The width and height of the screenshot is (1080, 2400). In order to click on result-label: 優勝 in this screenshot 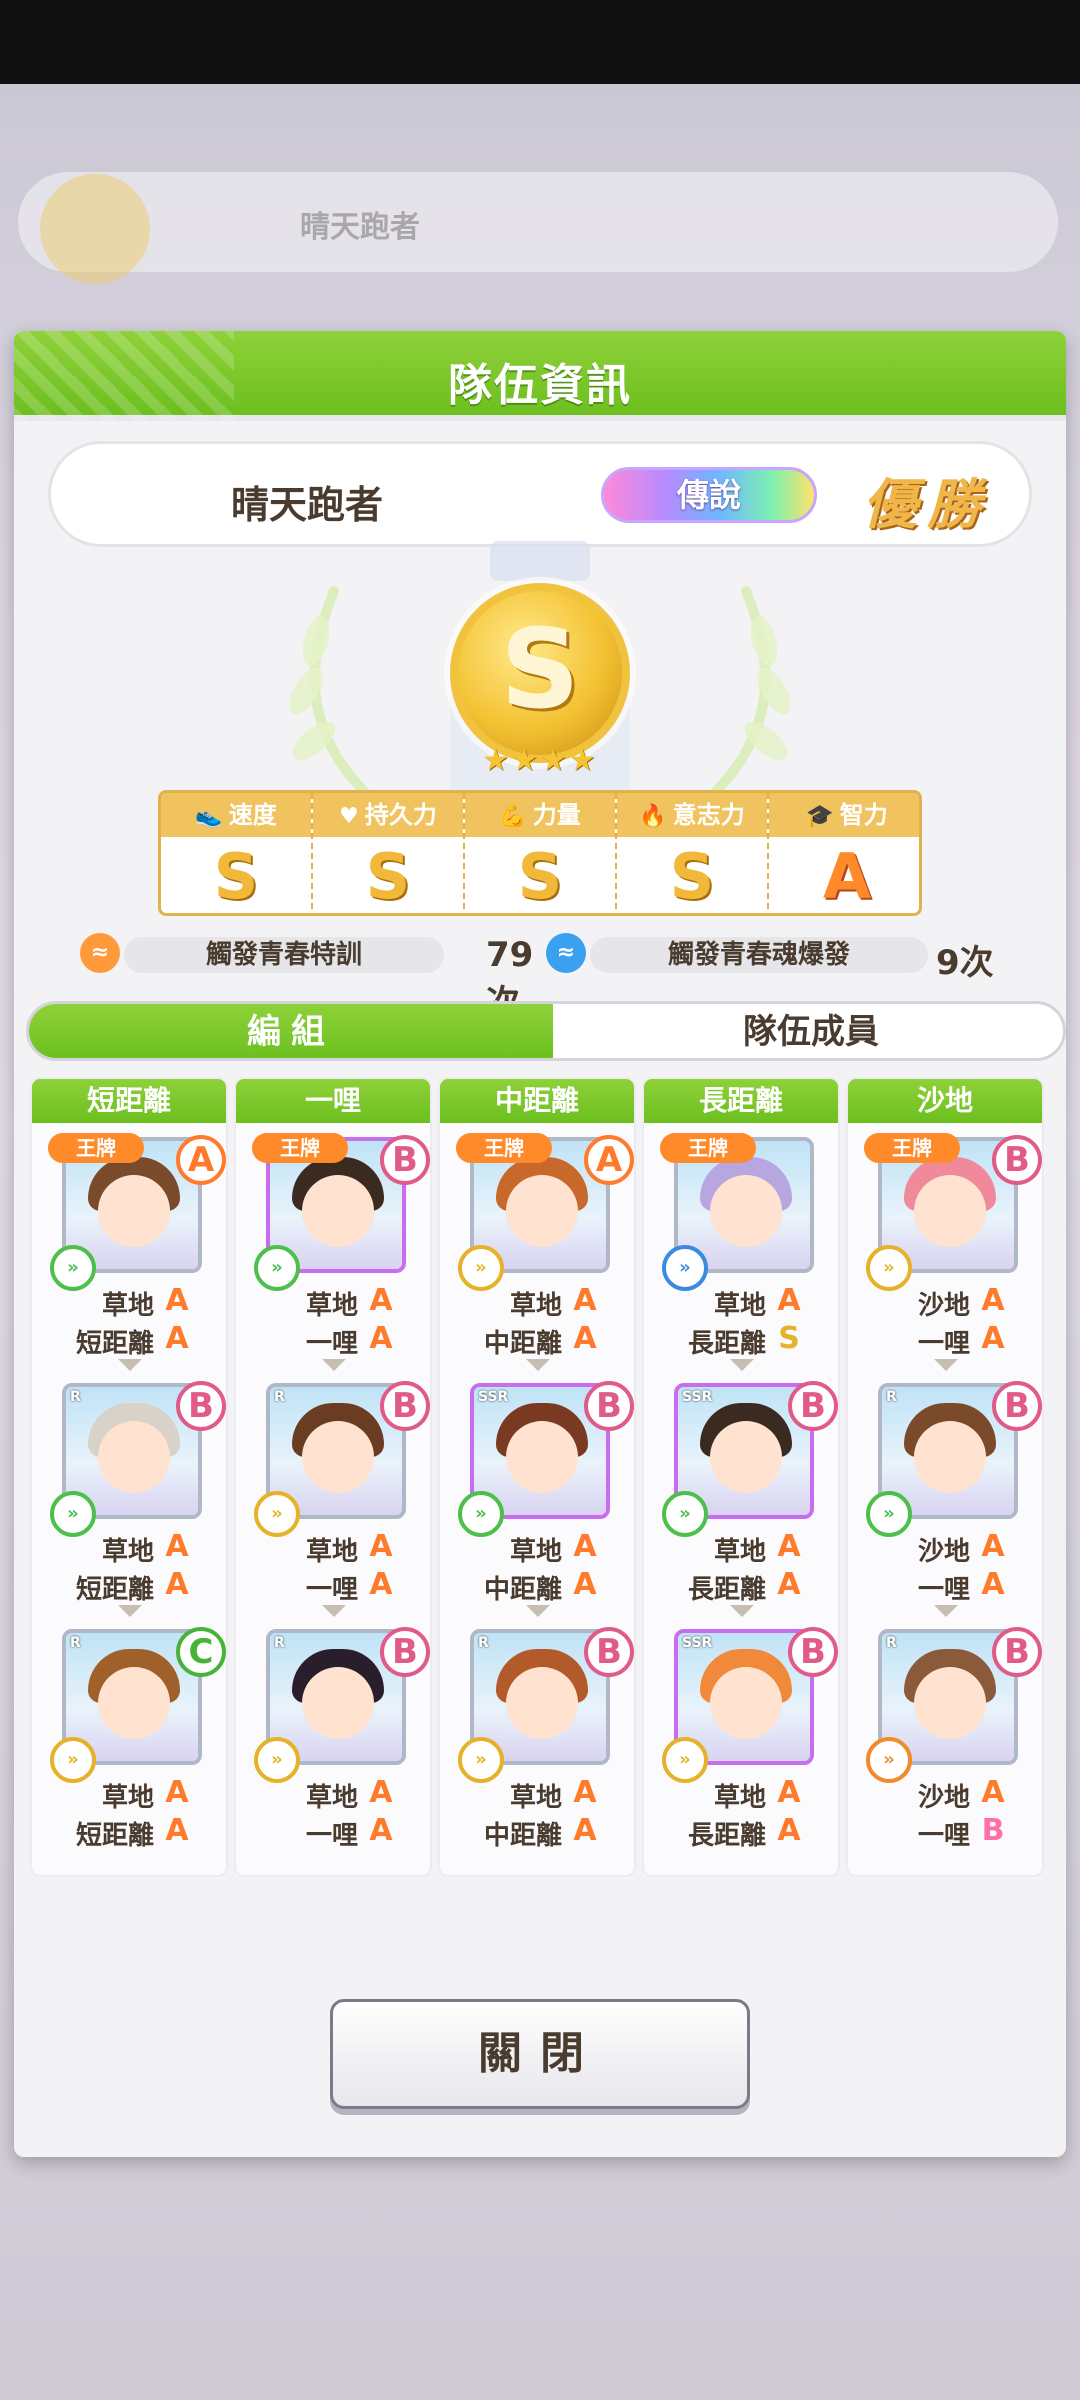, I will do `click(927, 504)`.